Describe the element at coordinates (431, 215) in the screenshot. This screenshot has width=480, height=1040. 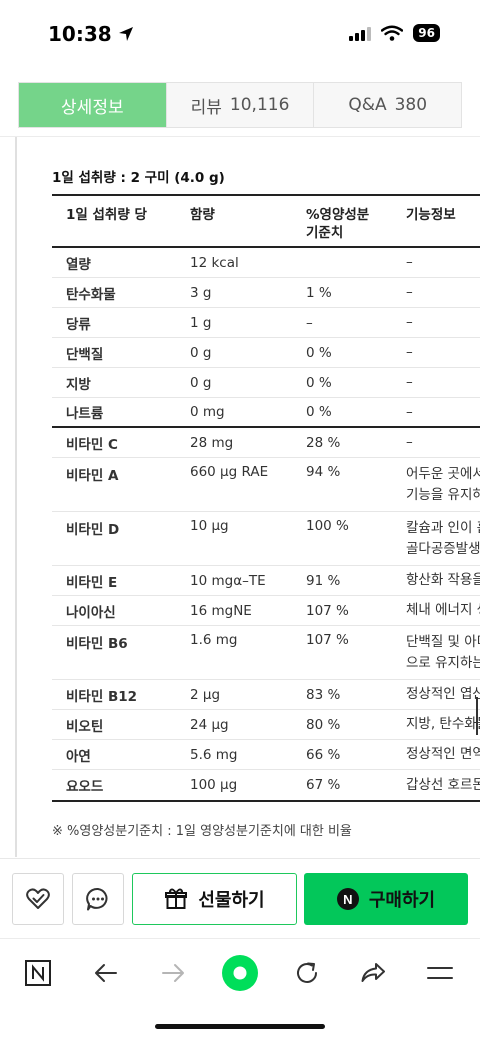
I see `header-function: 기능정보` at that location.